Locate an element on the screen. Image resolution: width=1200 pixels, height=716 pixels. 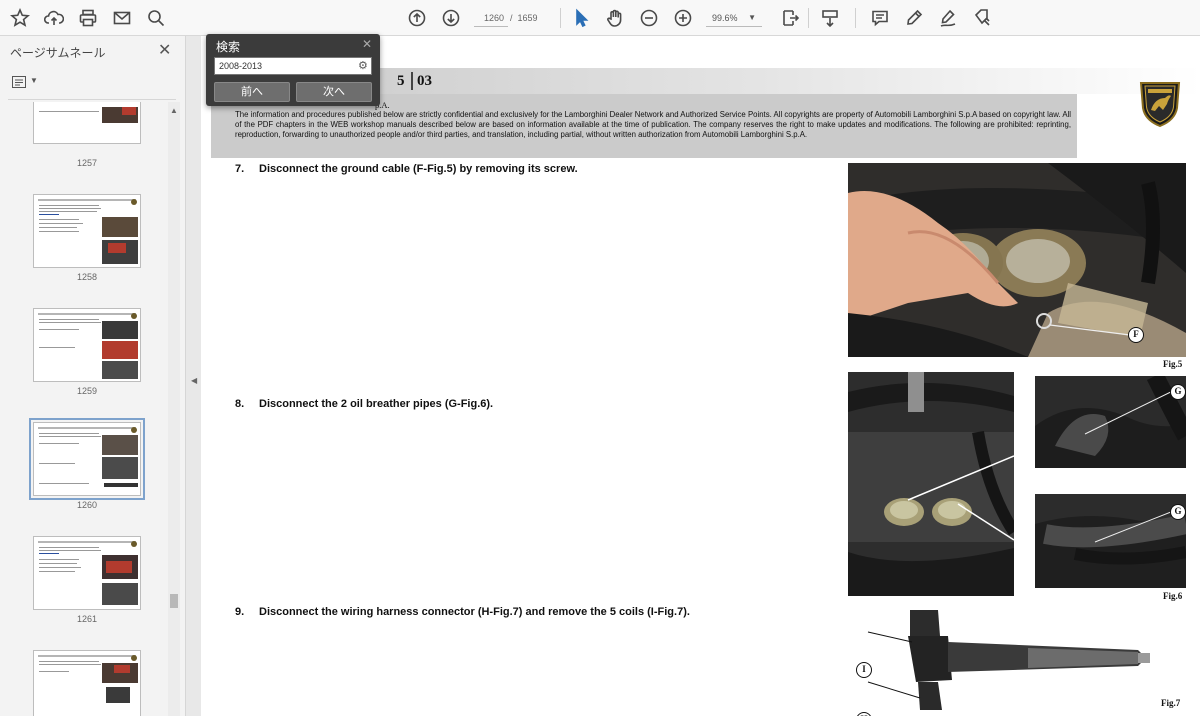
find-panel: 検索 ✕ 2008-2013 ⚙ 前へ 次へ is located at coordinates (293, 70).